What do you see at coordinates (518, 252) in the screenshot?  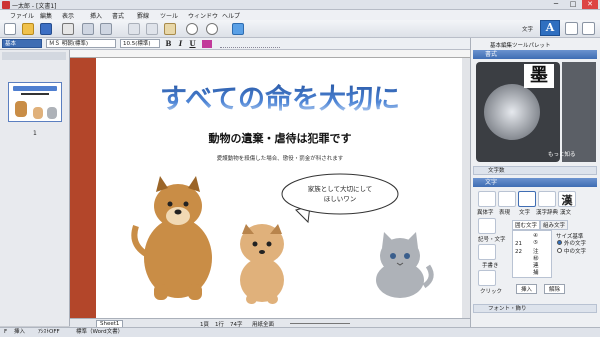 I see `list-number-2: 22` at bounding box center [518, 252].